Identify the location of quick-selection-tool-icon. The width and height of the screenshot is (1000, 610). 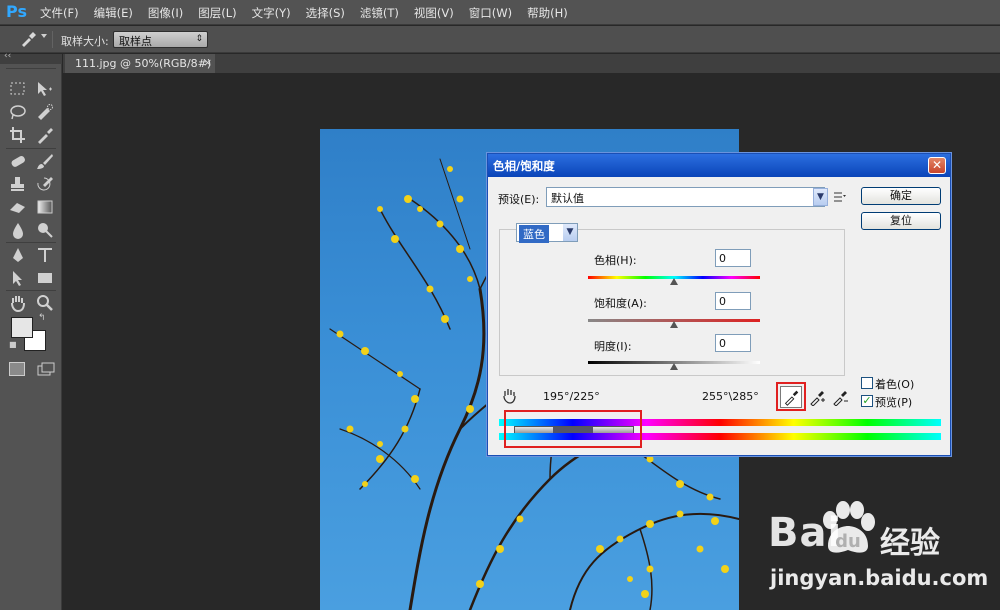
(45, 112).